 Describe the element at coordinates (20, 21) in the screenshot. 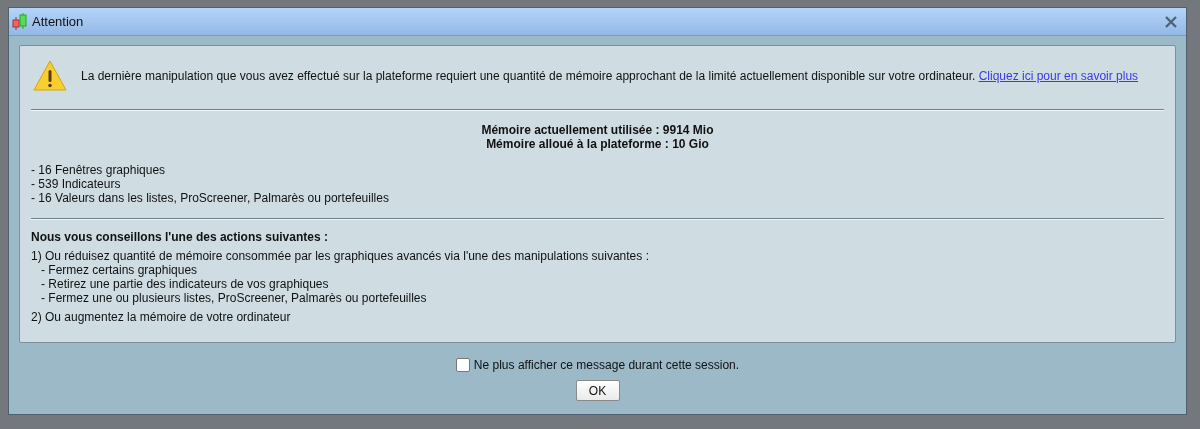

I see `candlestick-icon` at that location.